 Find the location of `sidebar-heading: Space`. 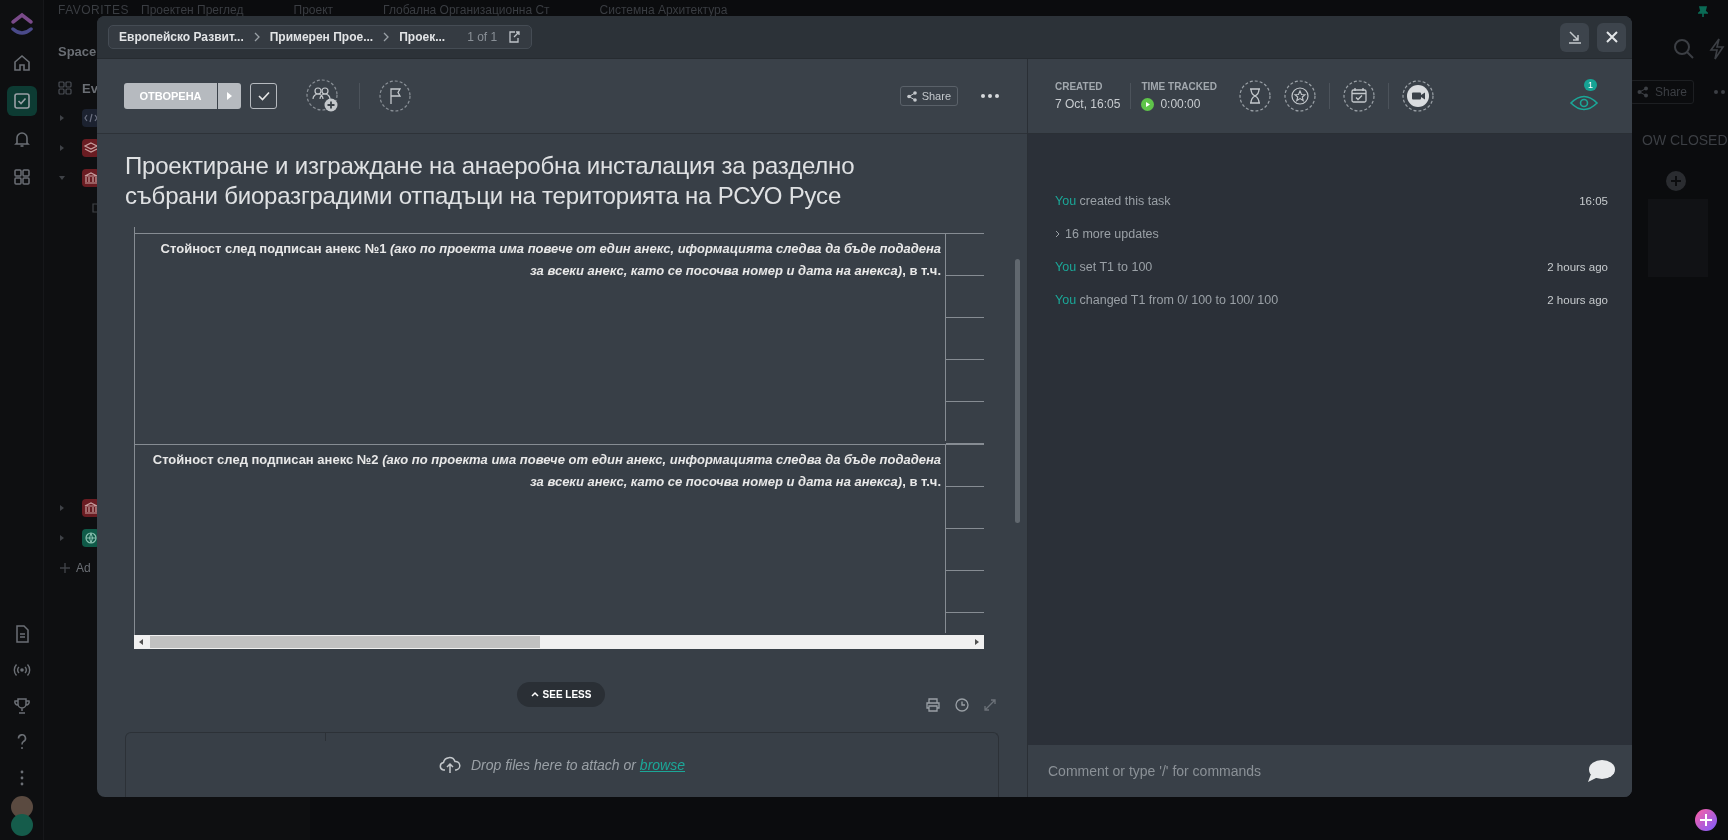

sidebar-heading: Space is located at coordinates (78, 51).